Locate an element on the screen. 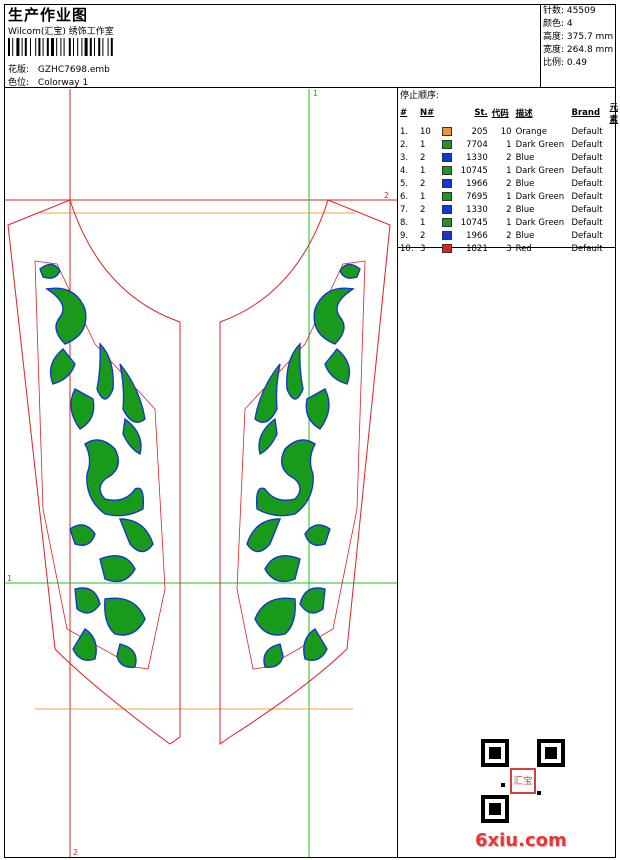 This screenshot has height=860, width=620. table-row: 8. 1 10745 1 Dark Green Default is located at coordinates (509, 222).